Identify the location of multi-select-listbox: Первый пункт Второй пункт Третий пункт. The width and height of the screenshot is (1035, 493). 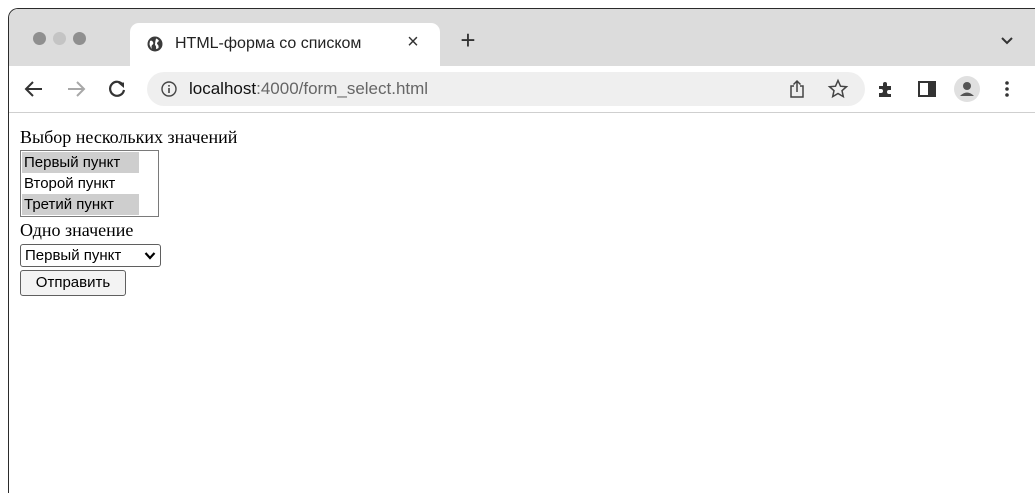
(89, 183).